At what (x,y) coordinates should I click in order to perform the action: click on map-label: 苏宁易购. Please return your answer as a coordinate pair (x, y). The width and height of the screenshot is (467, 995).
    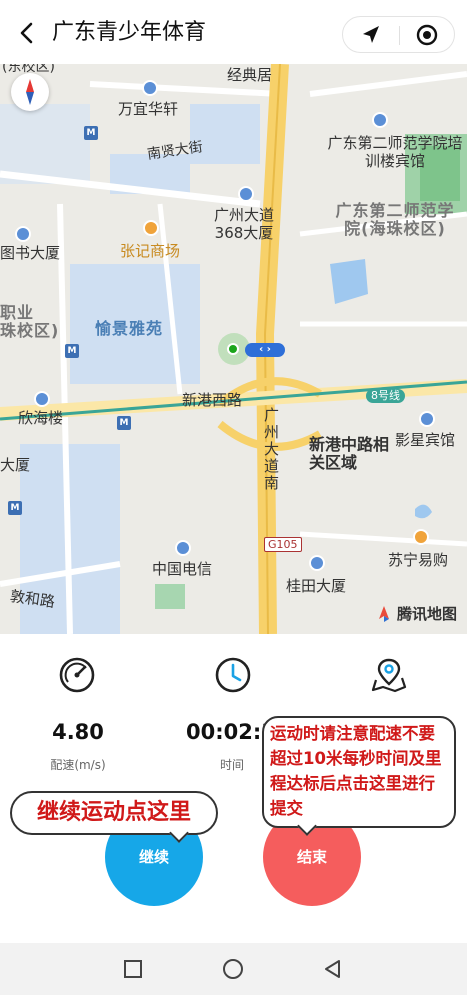
    Looking at the image, I should click on (418, 560).